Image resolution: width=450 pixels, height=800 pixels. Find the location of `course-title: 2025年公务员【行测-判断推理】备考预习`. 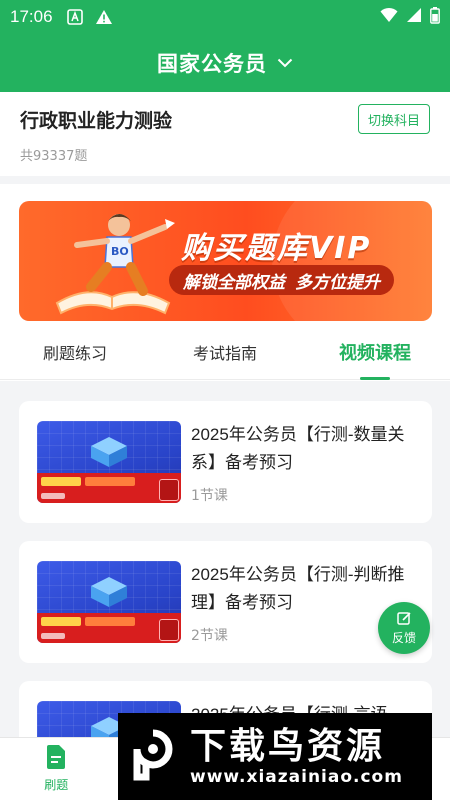

course-title: 2025年公务员【行测-判断推理】备考预习 is located at coordinates (298, 588).